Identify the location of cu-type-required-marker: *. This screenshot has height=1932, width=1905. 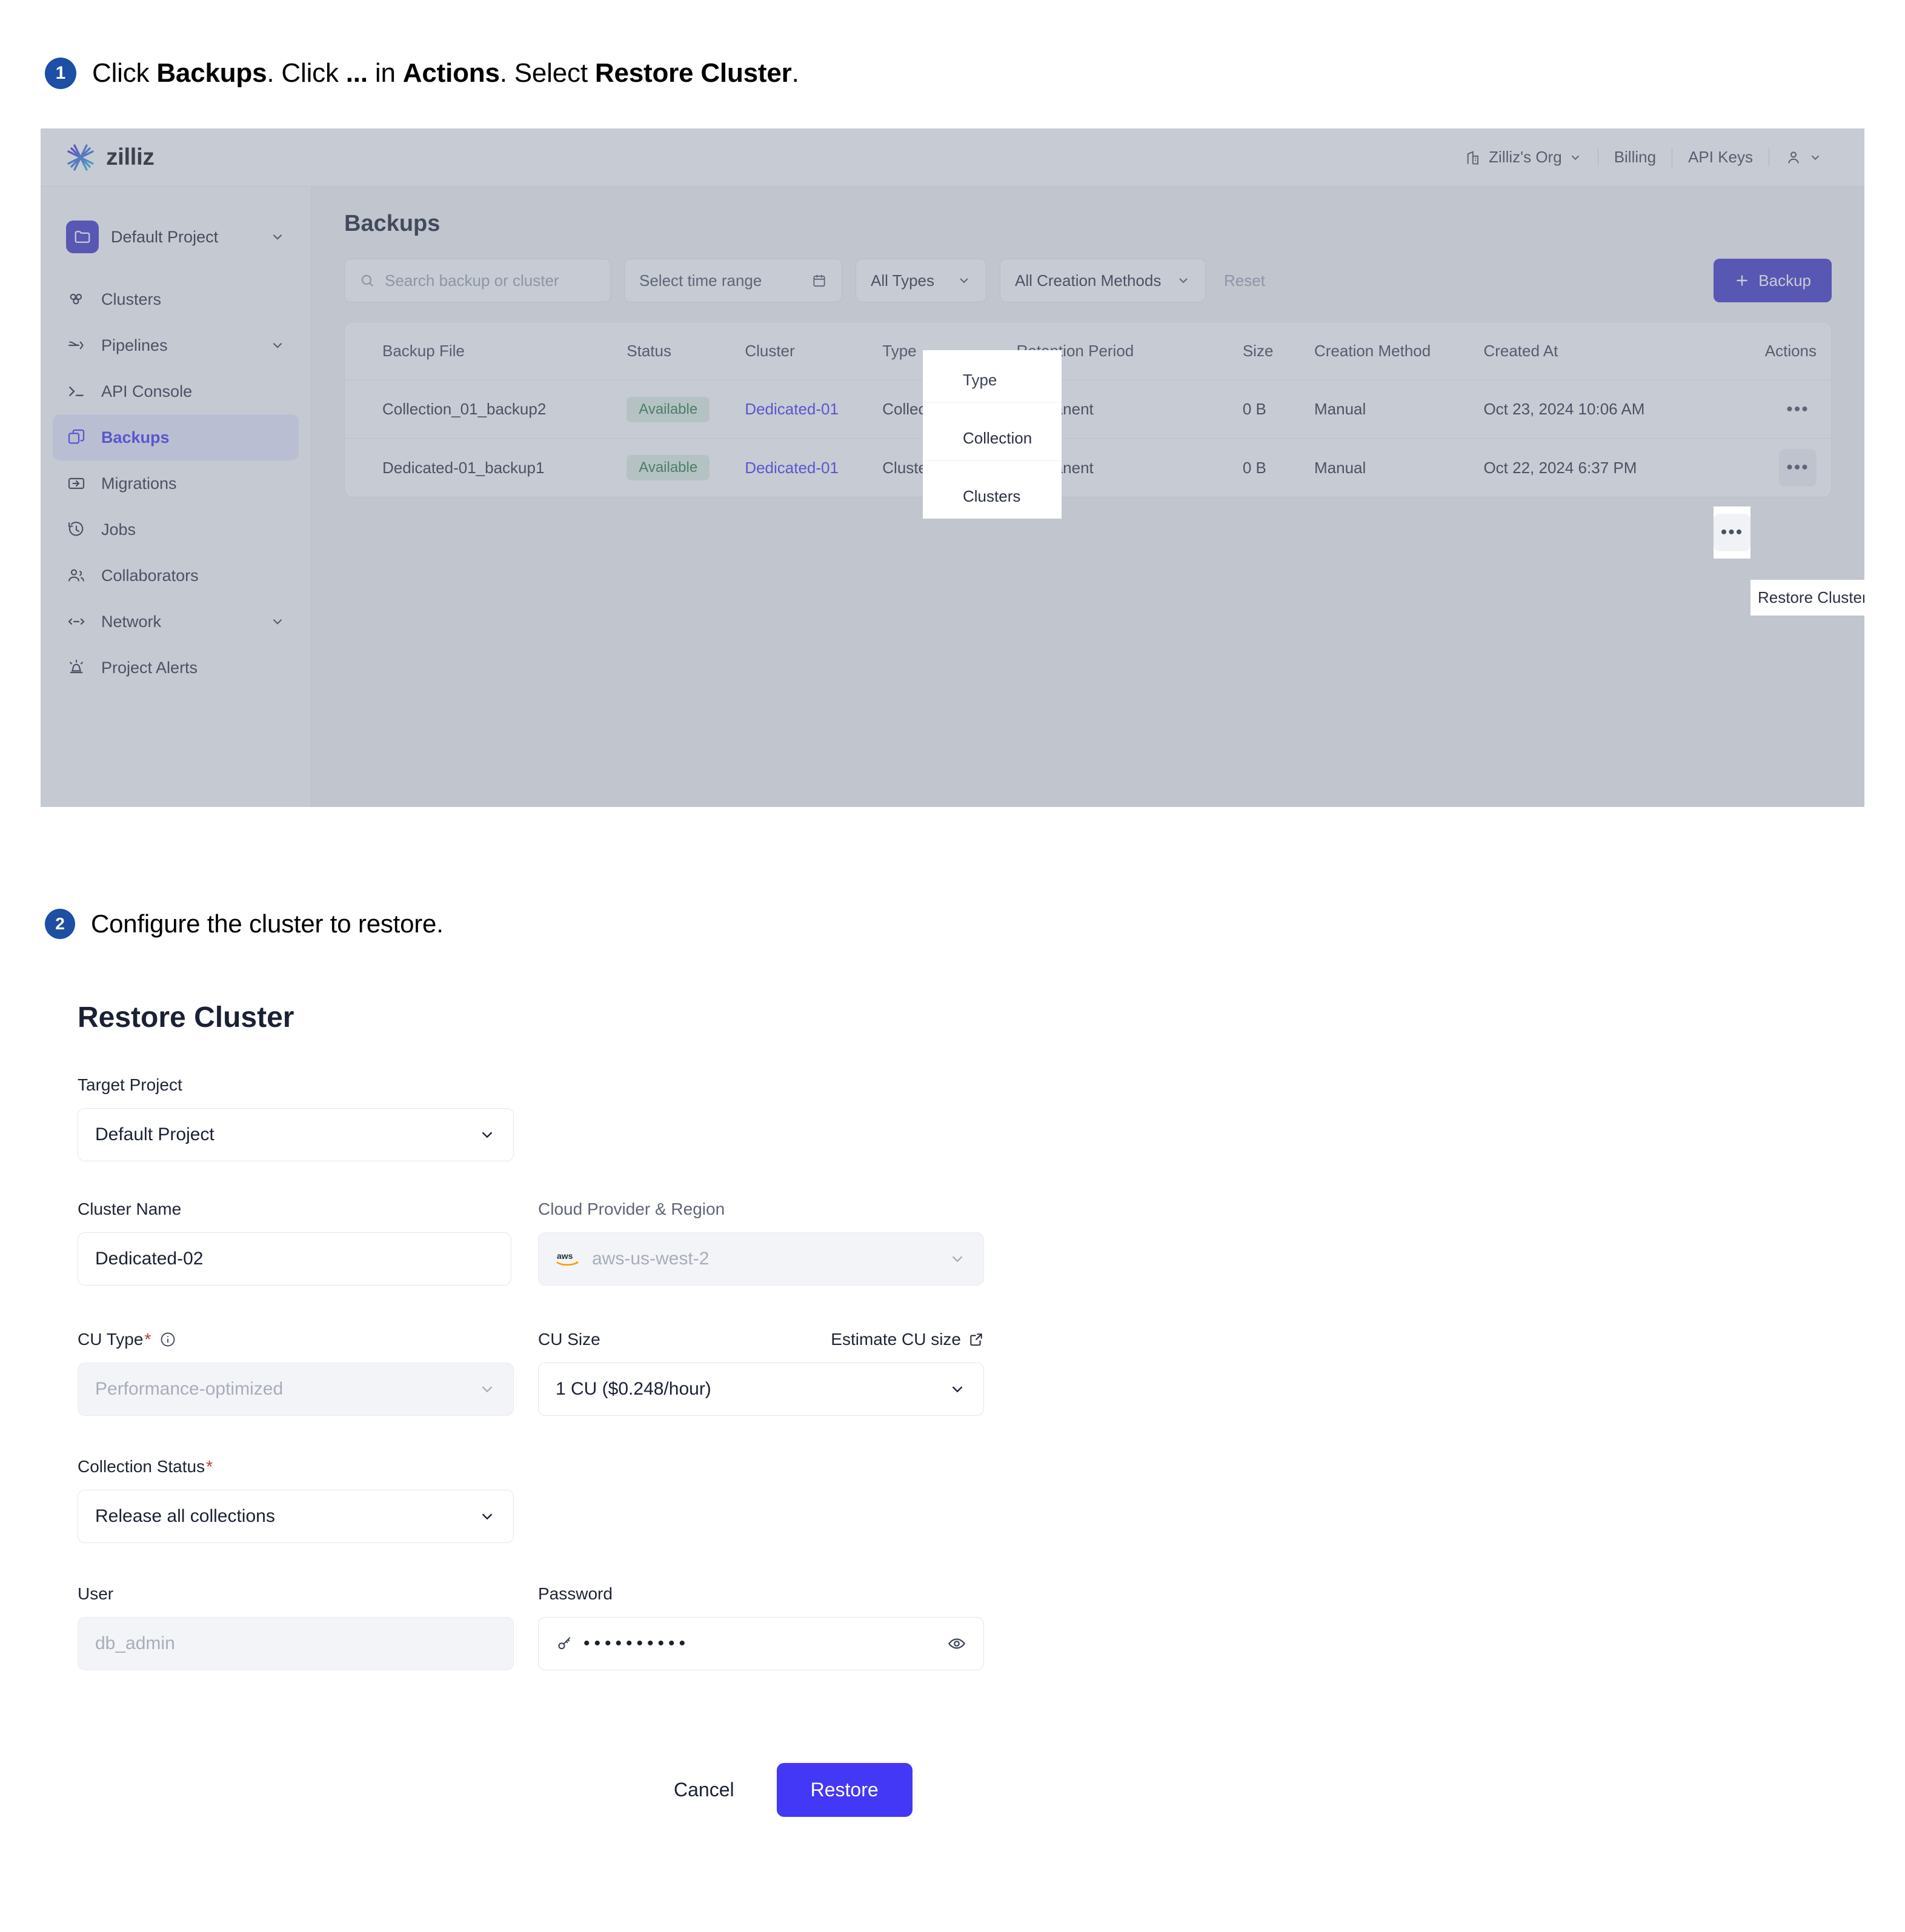
(148, 1339).